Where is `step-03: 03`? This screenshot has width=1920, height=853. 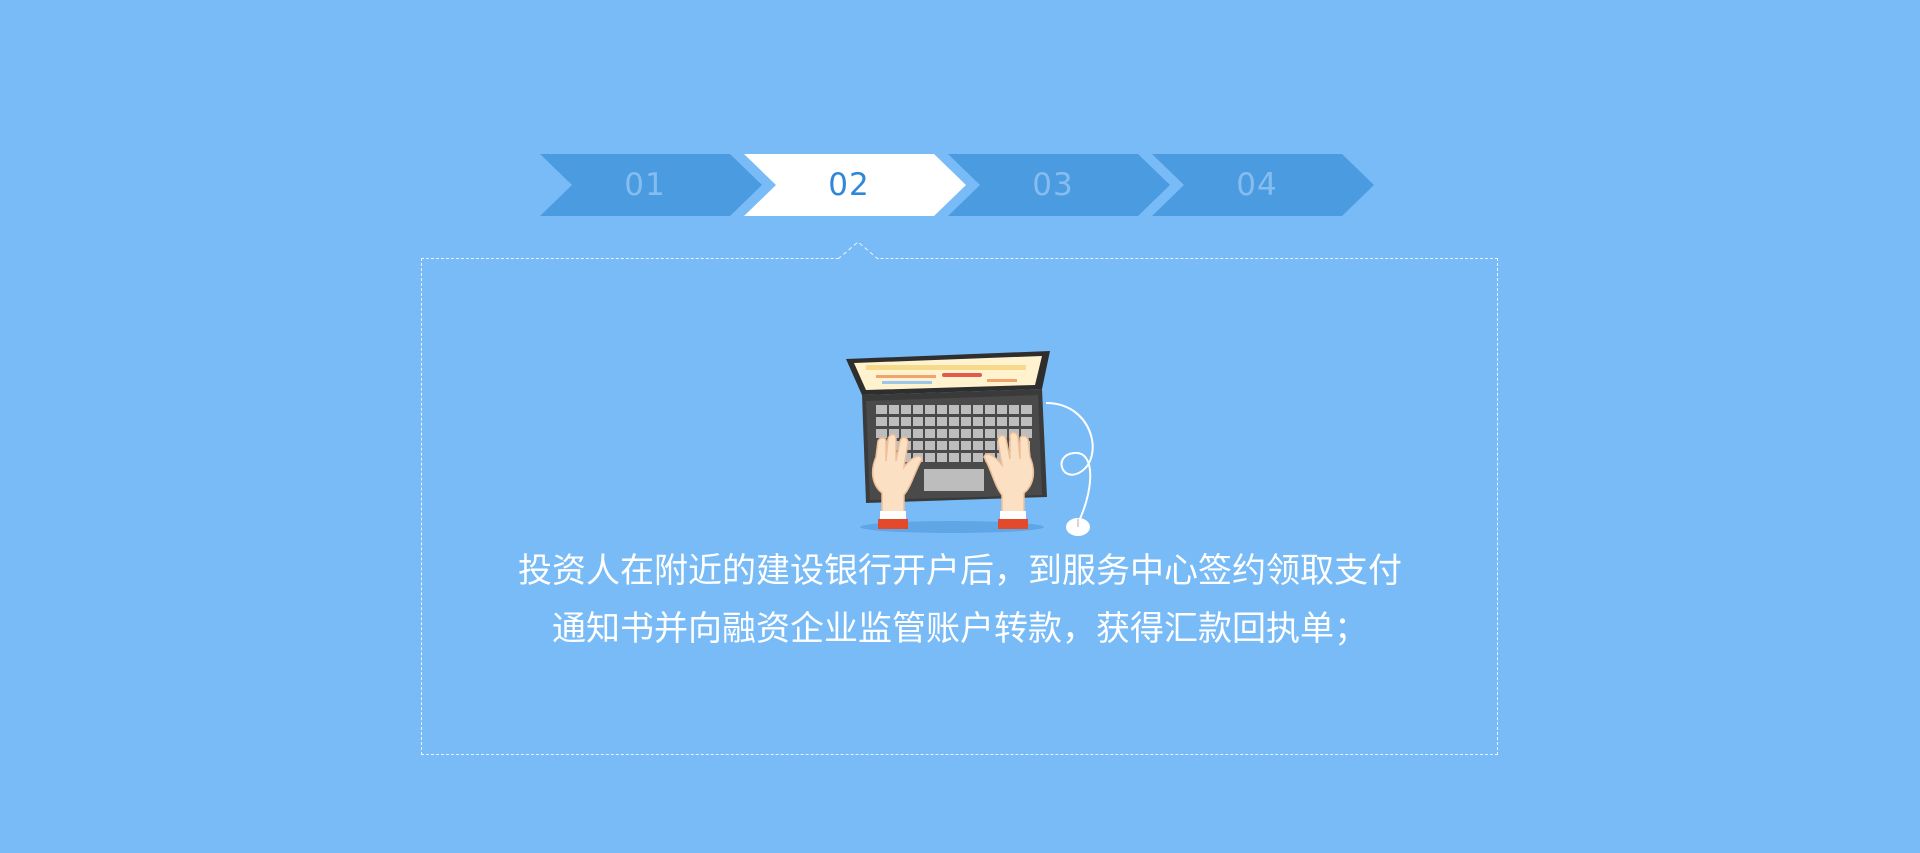
step-03: 03 is located at coordinates (1063, 185).